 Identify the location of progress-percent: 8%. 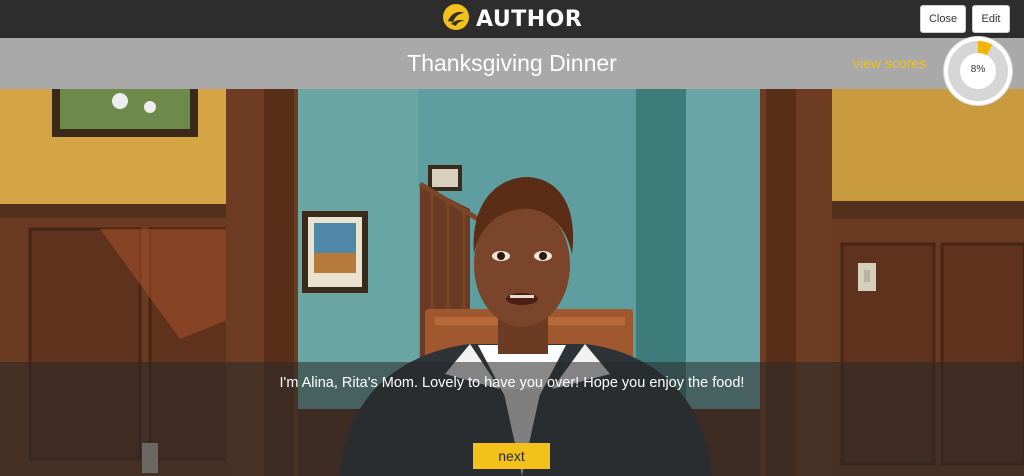
(978, 69).